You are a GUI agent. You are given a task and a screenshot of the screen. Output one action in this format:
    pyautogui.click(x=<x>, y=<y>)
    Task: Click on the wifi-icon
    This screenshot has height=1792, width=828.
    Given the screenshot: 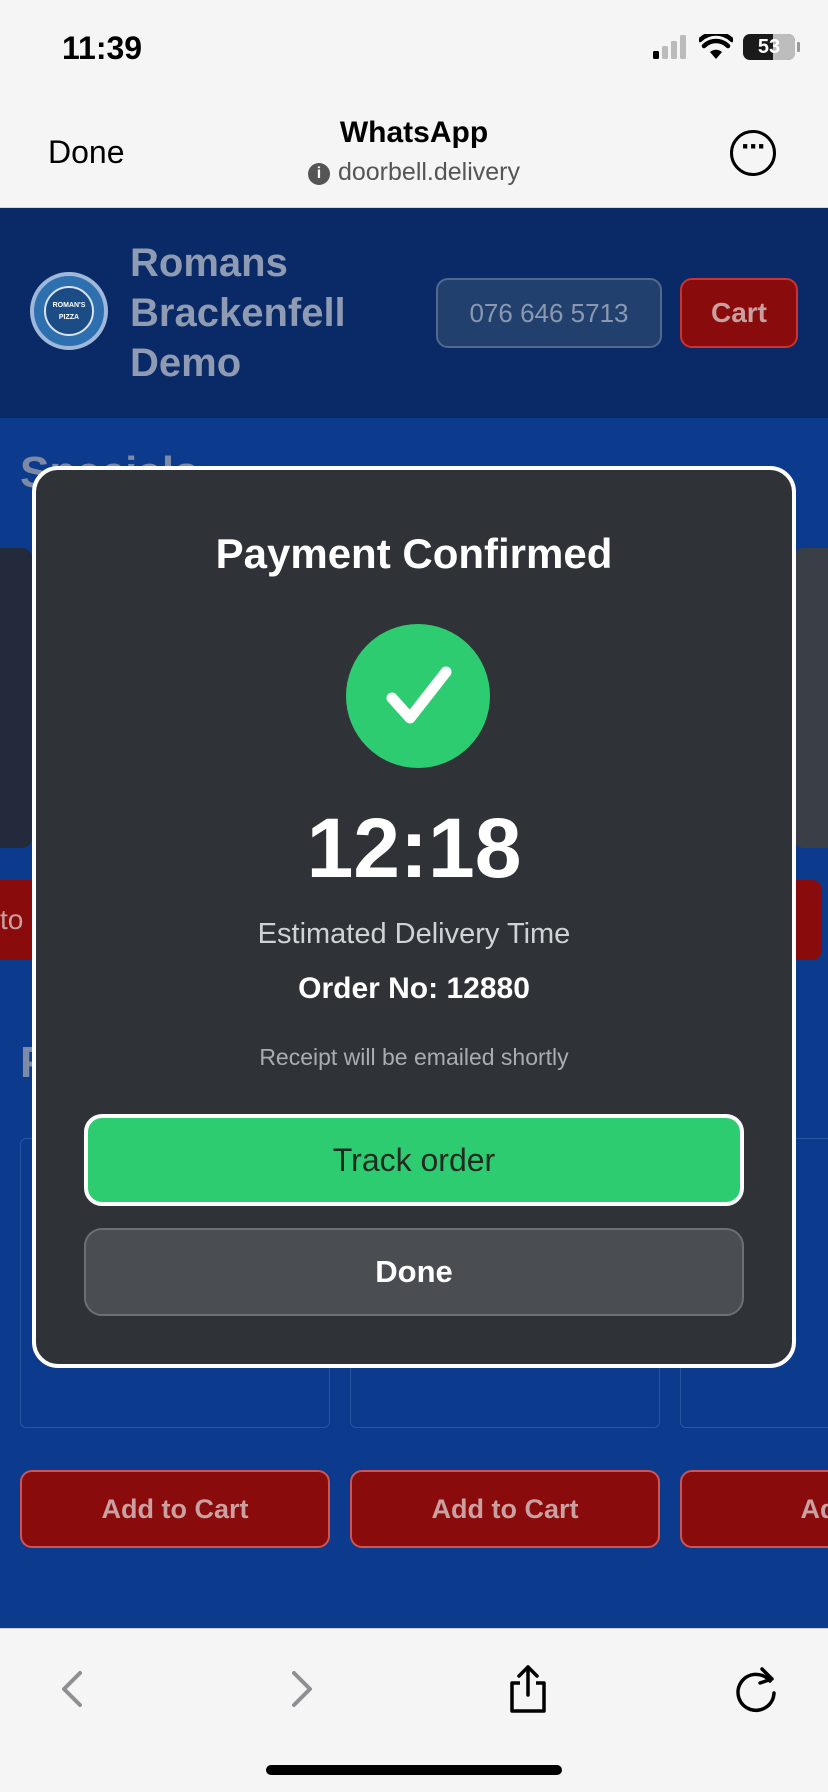 What is the action you would take?
    pyautogui.click(x=716, y=46)
    